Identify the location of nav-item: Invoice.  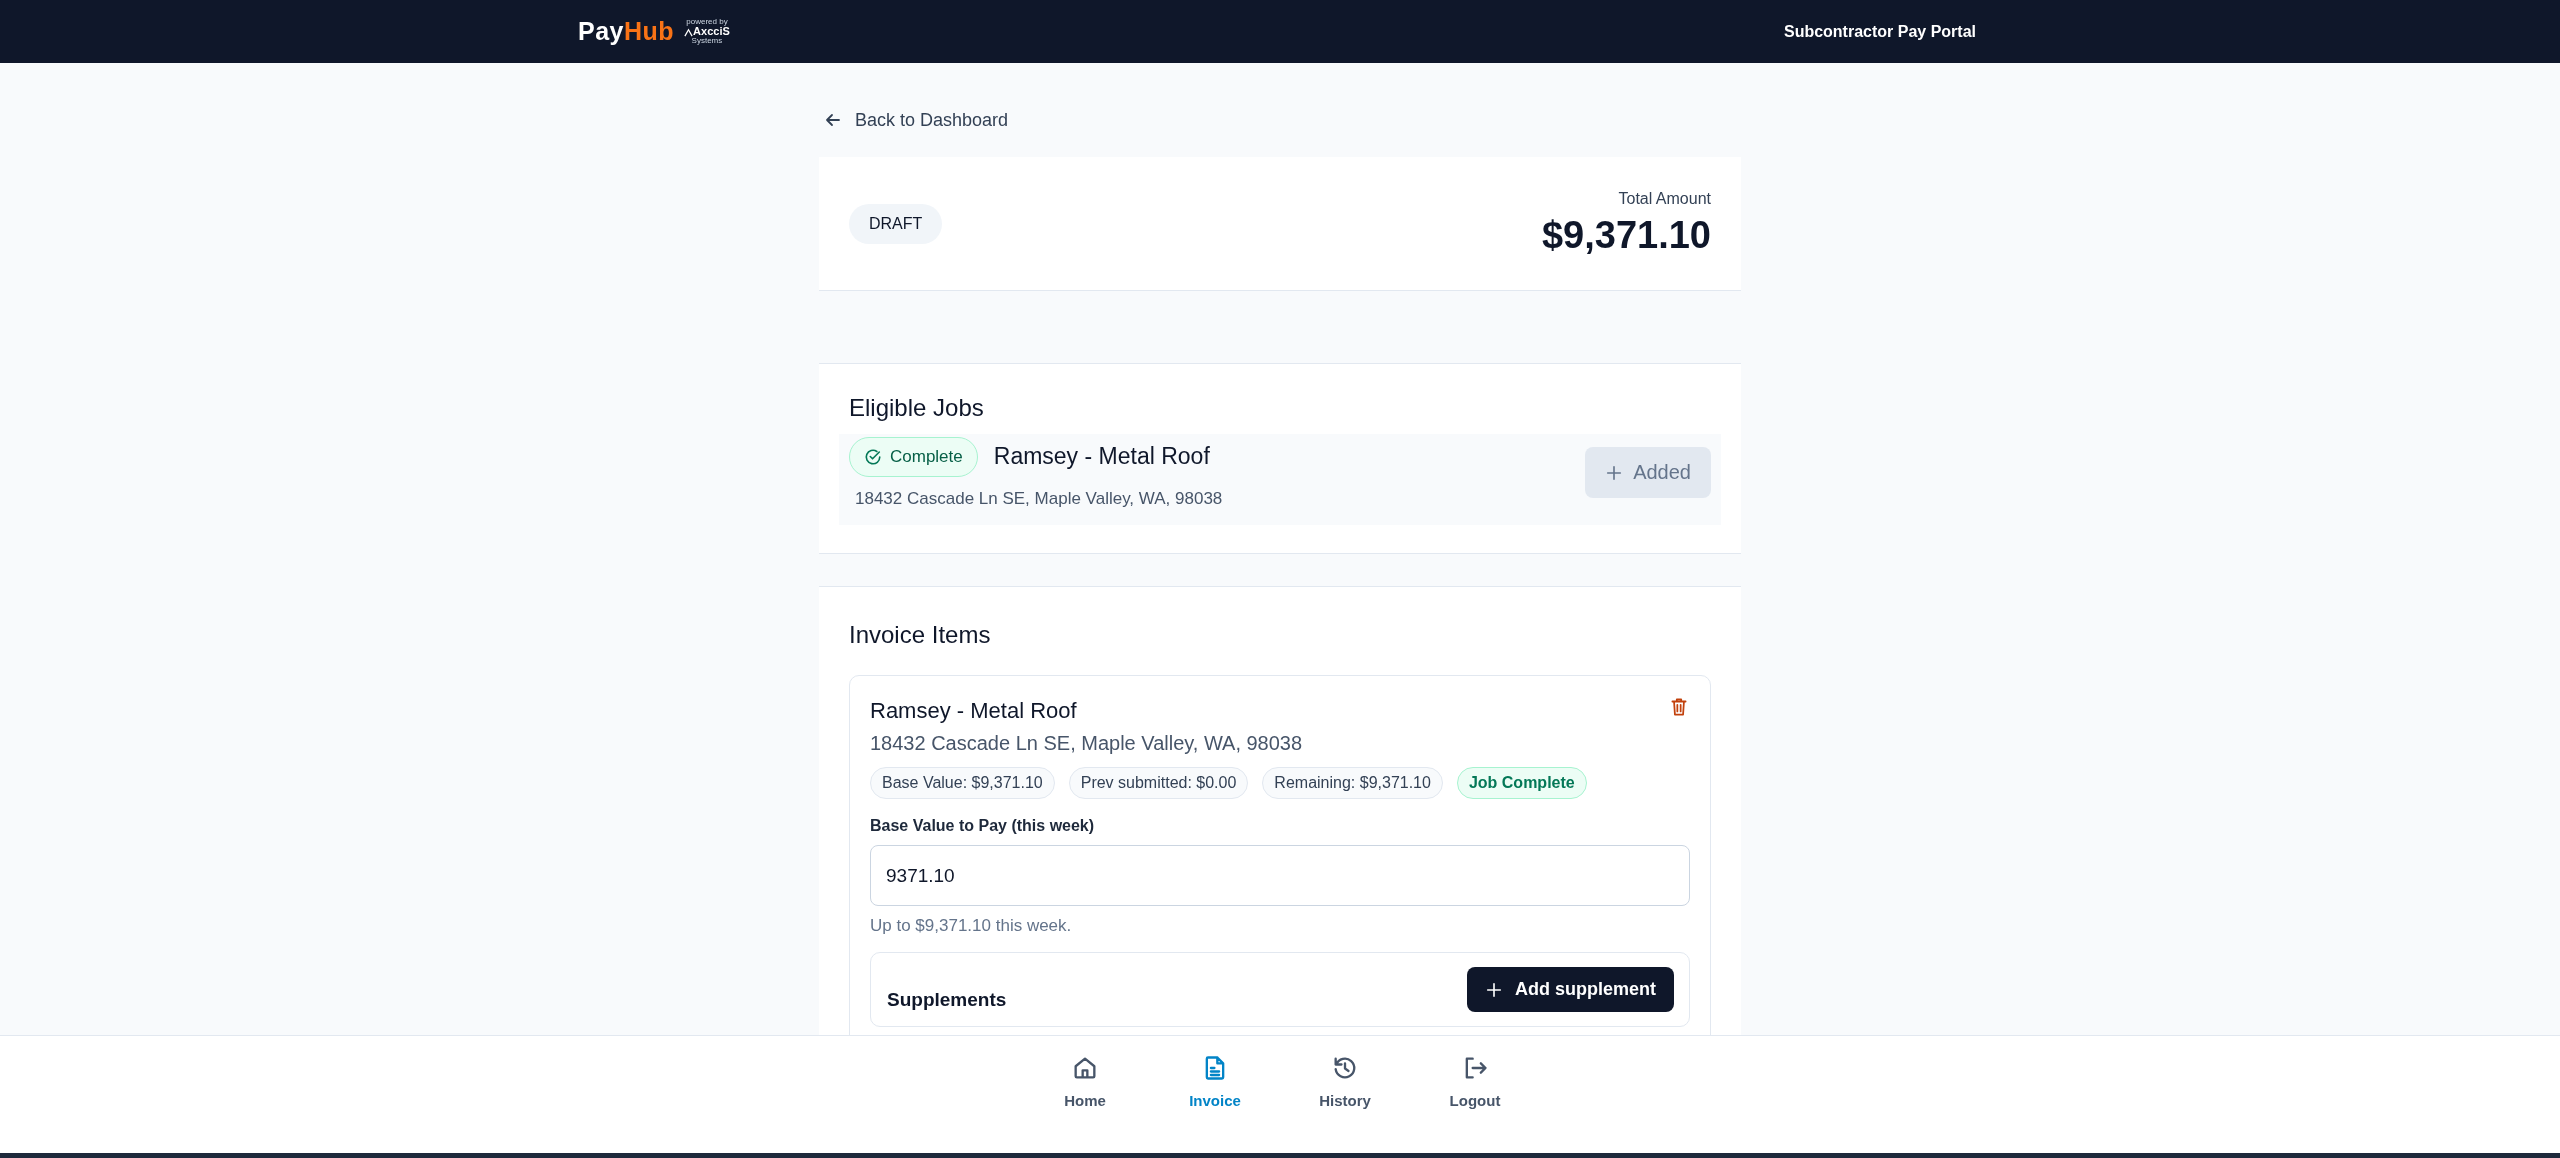
(1215, 1103).